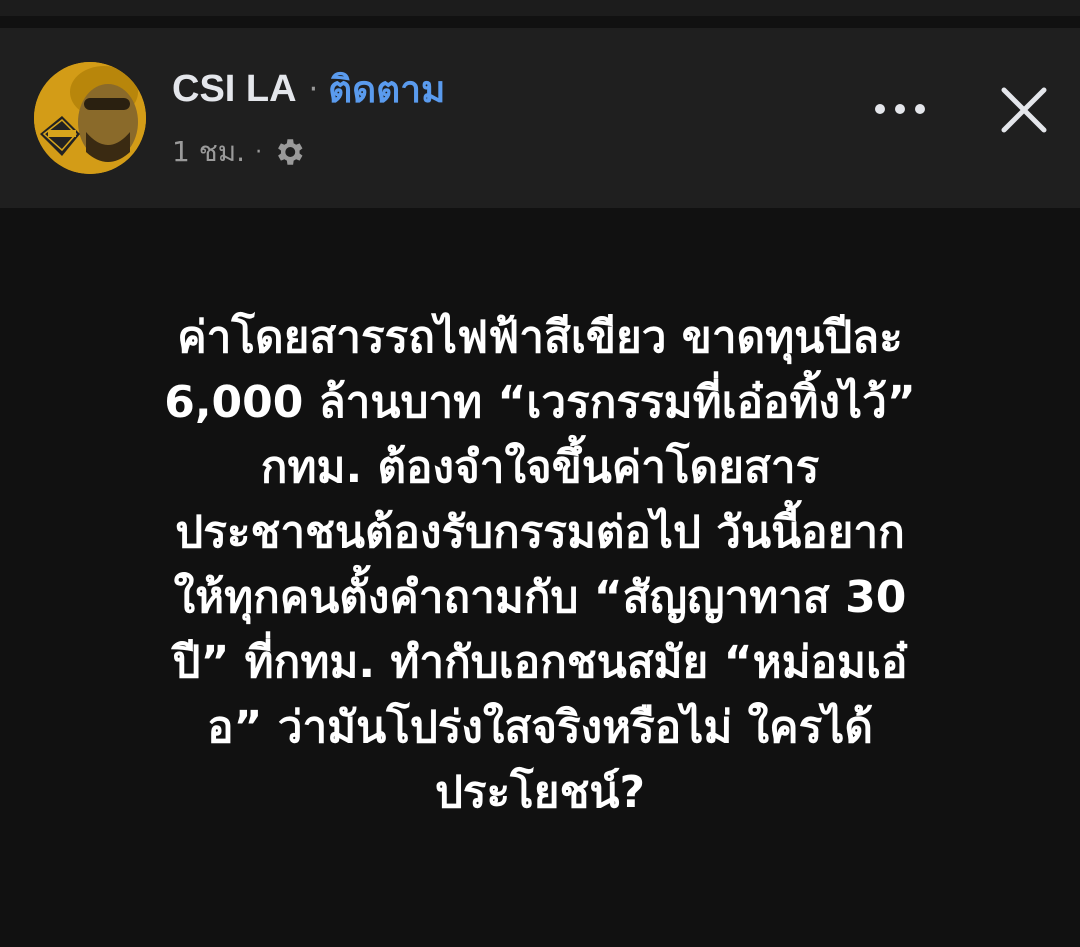  I want to click on post-text-line: ประโยชน์?, so click(540, 792).